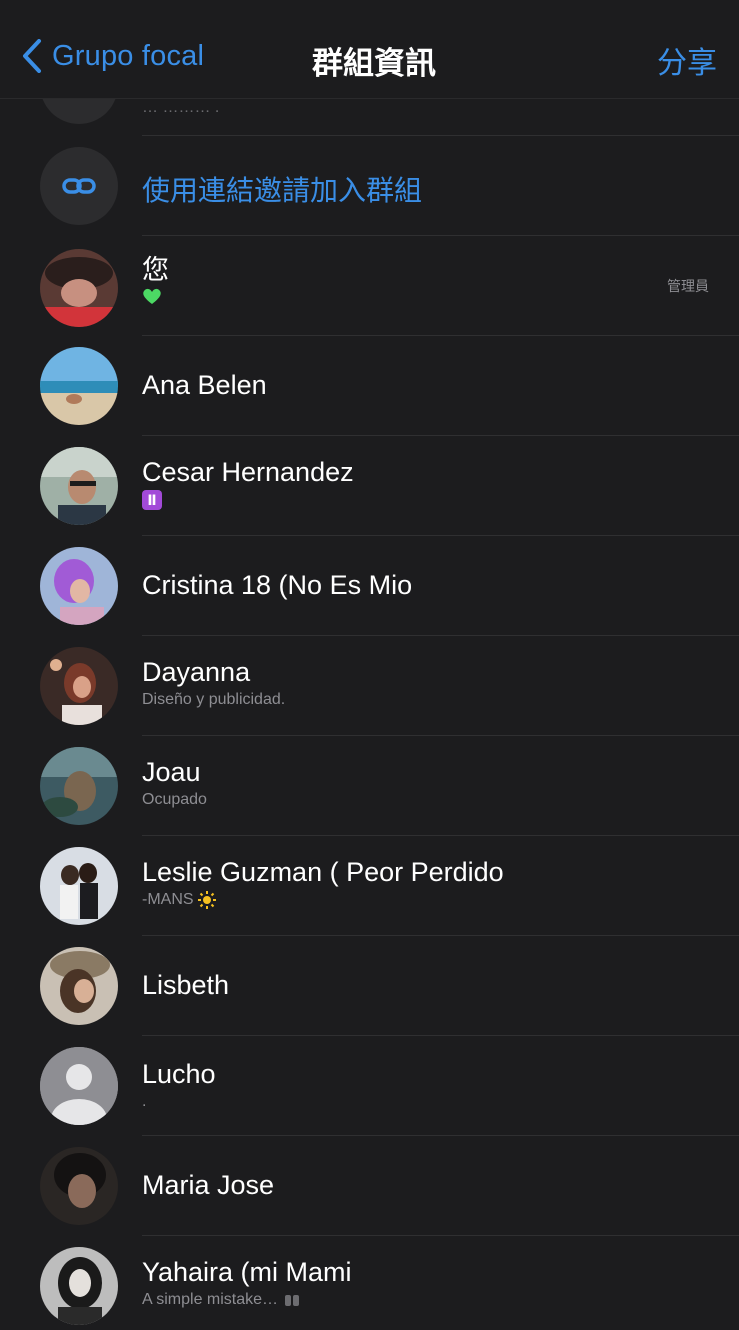 Image resolution: width=739 pixels, height=1330 pixels. I want to click on invite-link-label: 使用連結邀請加入群組, so click(282, 190).